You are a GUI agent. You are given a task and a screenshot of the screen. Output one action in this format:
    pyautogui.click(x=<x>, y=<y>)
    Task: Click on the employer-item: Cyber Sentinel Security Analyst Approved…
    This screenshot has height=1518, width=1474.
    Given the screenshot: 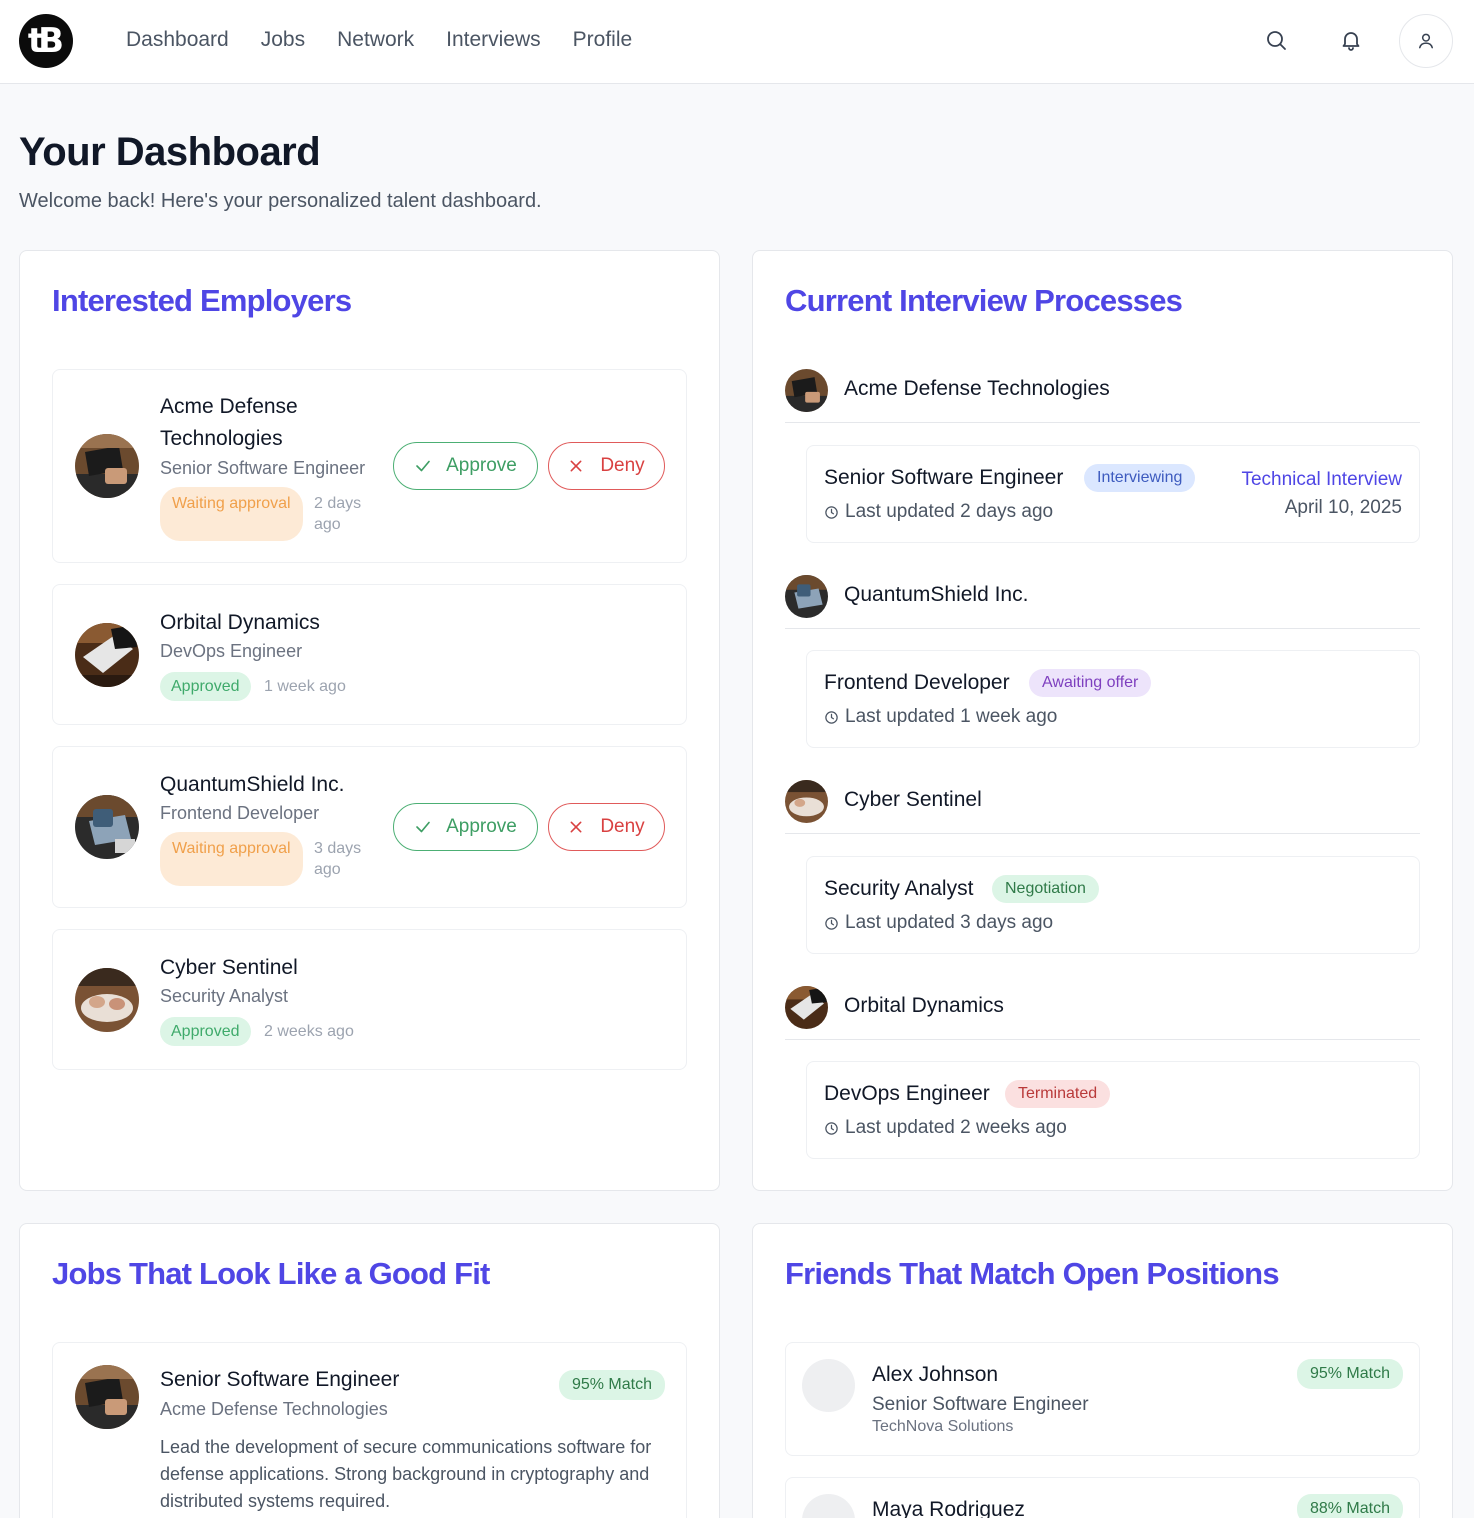 What is the action you would take?
    pyautogui.click(x=369, y=999)
    